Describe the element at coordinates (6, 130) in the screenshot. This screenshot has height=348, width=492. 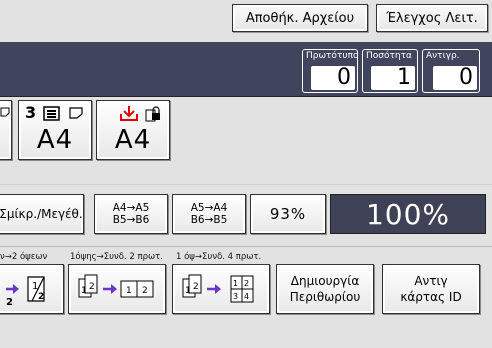
I see `tray-button-partial` at that location.